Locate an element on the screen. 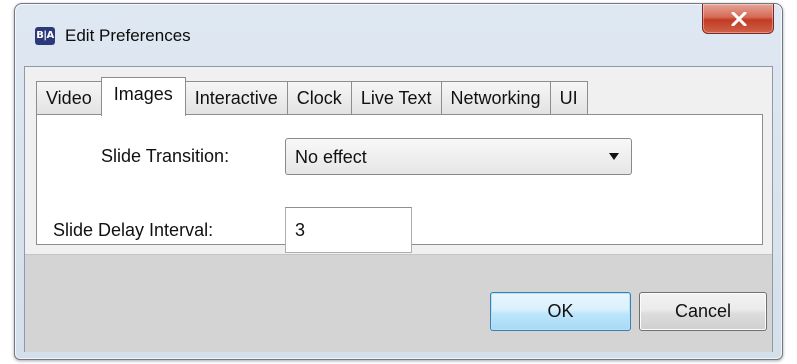 The height and width of the screenshot is (364, 797). app-logo-icon: B|A is located at coordinates (45, 36).